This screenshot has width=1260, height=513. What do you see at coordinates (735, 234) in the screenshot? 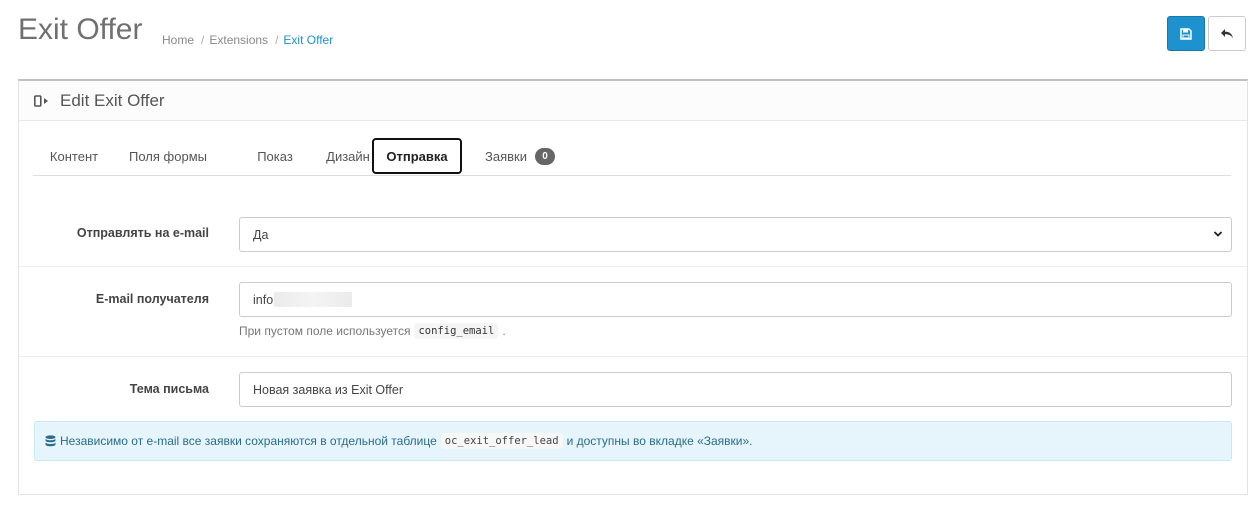
I see `send-email-select: Да` at bounding box center [735, 234].